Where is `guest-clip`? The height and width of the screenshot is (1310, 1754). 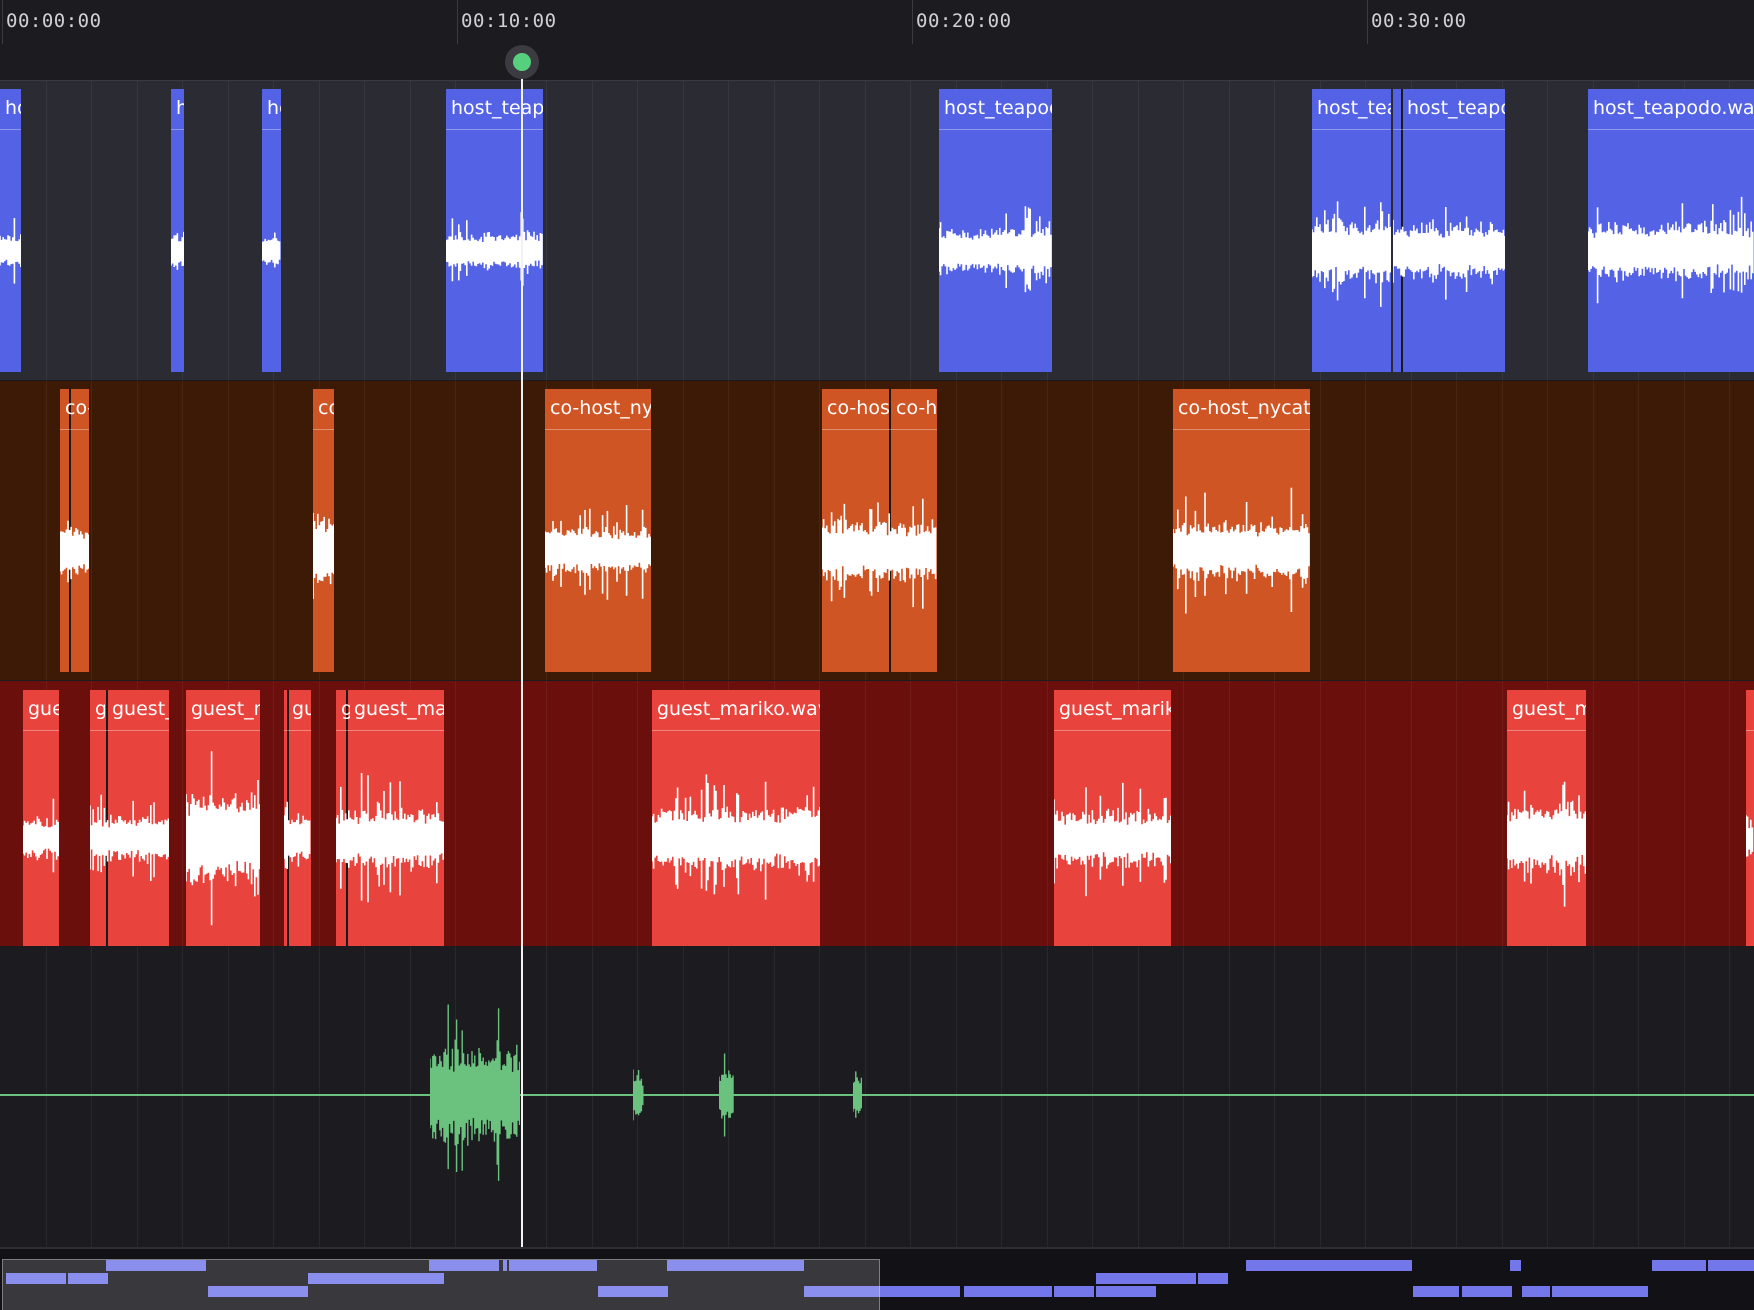
guest-clip is located at coordinates (1750, 818).